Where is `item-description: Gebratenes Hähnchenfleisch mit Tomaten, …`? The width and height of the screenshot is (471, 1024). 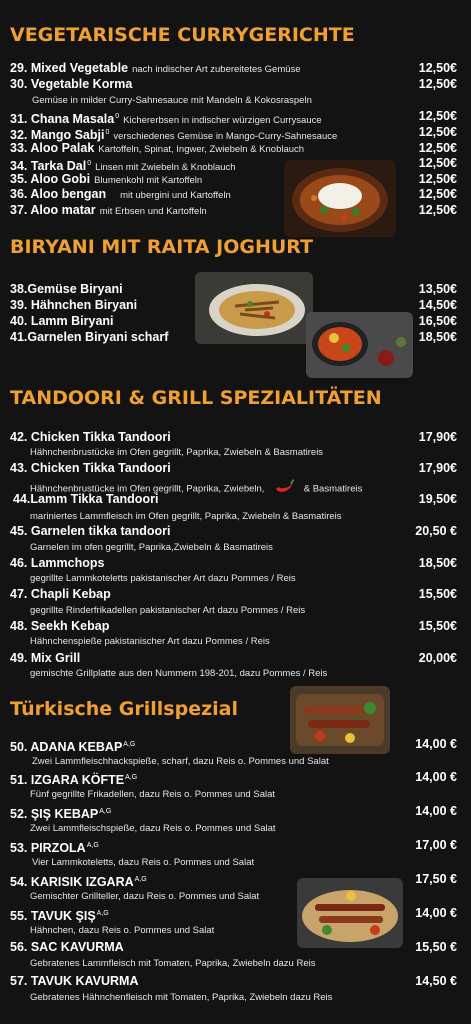 item-description: Gebratenes Hähnchenfleisch mit Tomaten, … is located at coordinates (181, 997).